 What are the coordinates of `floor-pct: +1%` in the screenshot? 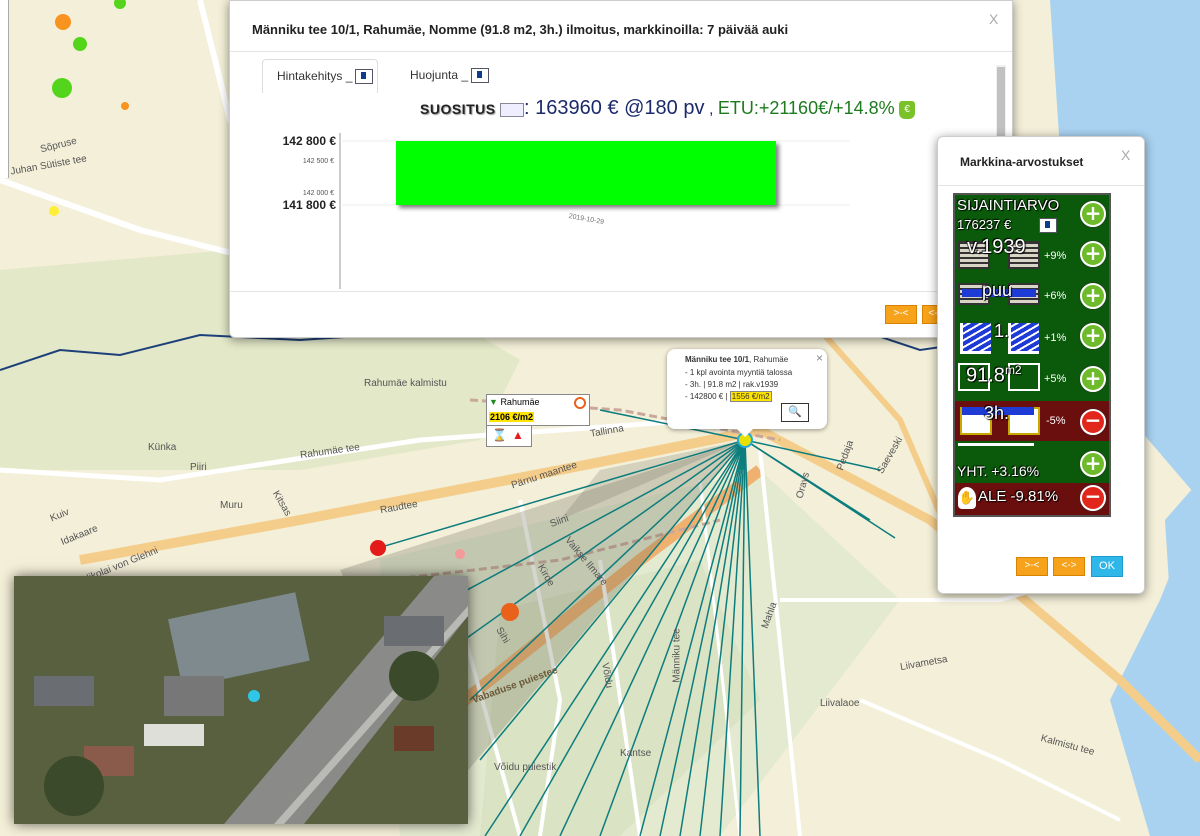 It's located at (1055, 338).